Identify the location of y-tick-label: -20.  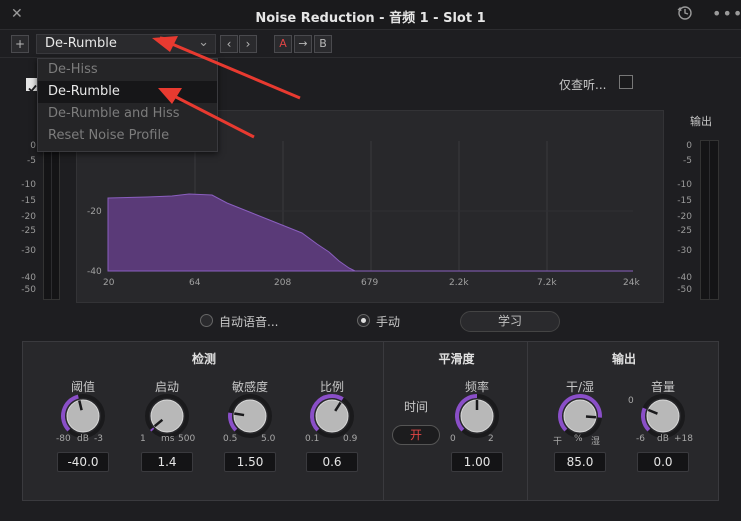
(94, 212).